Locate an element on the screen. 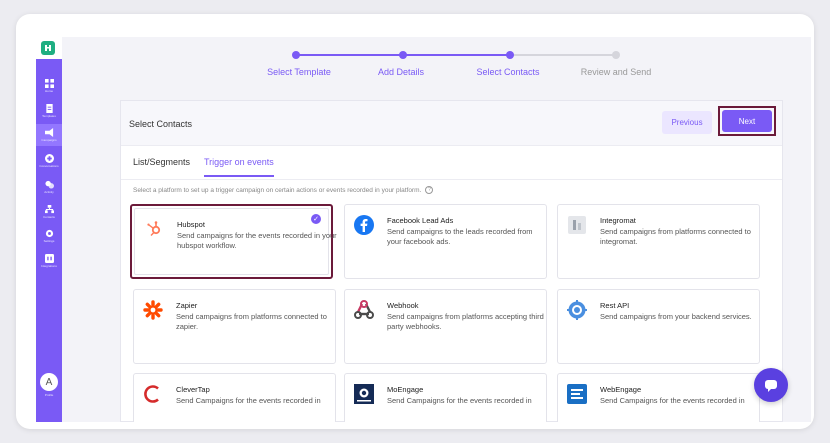 This screenshot has height=443, width=830. app-logo is located at coordinates (48, 48).